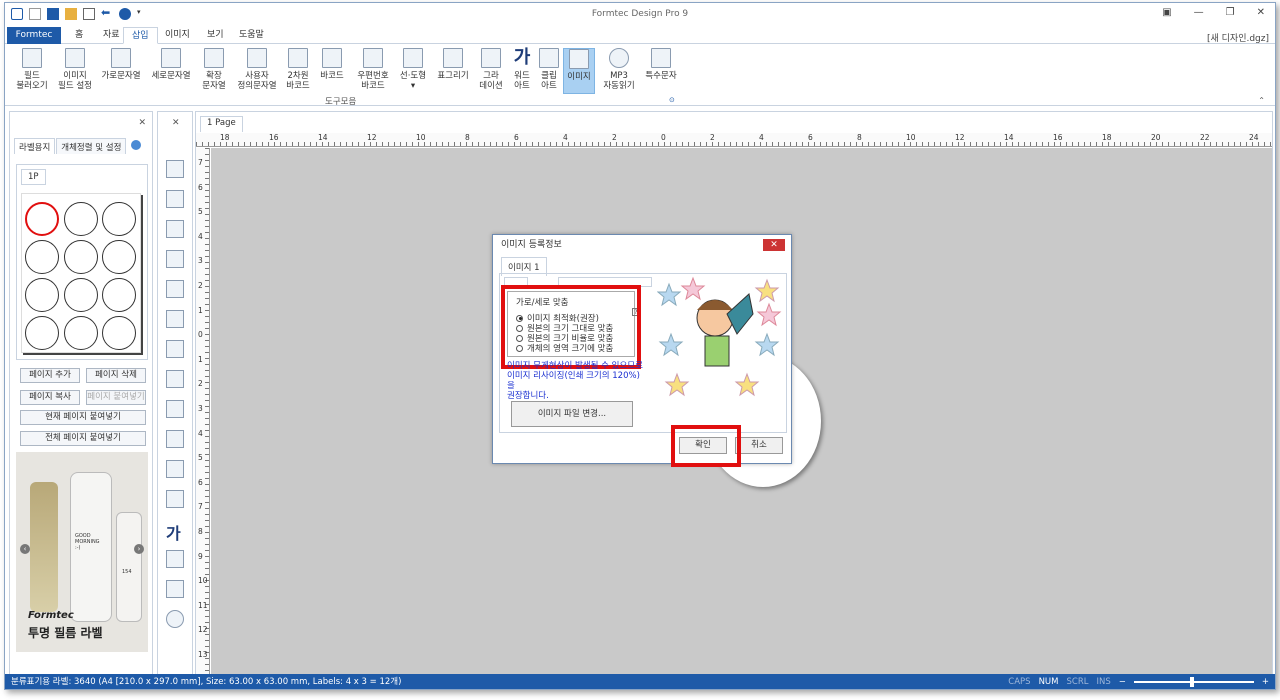  What do you see at coordinates (176, 123) in the screenshot?
I see `toolstrip-close-icon: ✕` at bounding box center [176, 123].